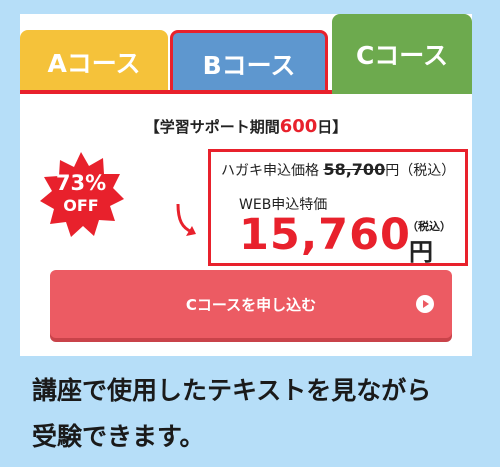  What do you see at coordinates (425, 304) in the screenshot?
I see `play-icon` at bounding box center [425, 304].